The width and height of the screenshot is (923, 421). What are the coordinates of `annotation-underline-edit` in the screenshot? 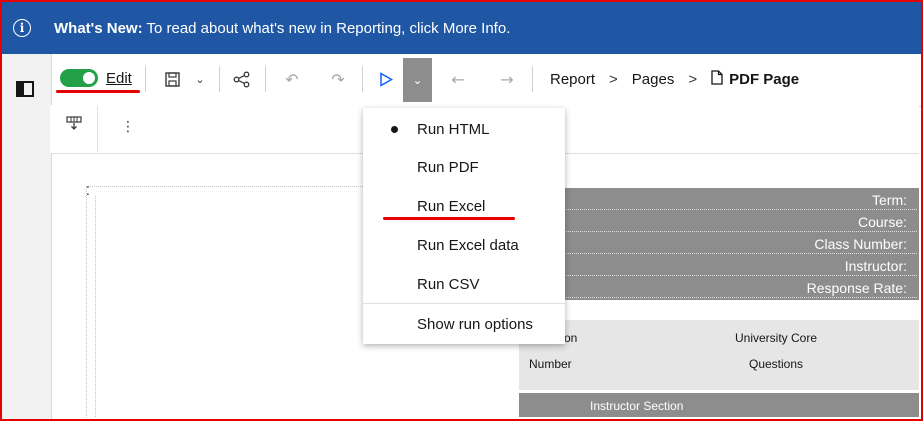 It's located at (98, 91).